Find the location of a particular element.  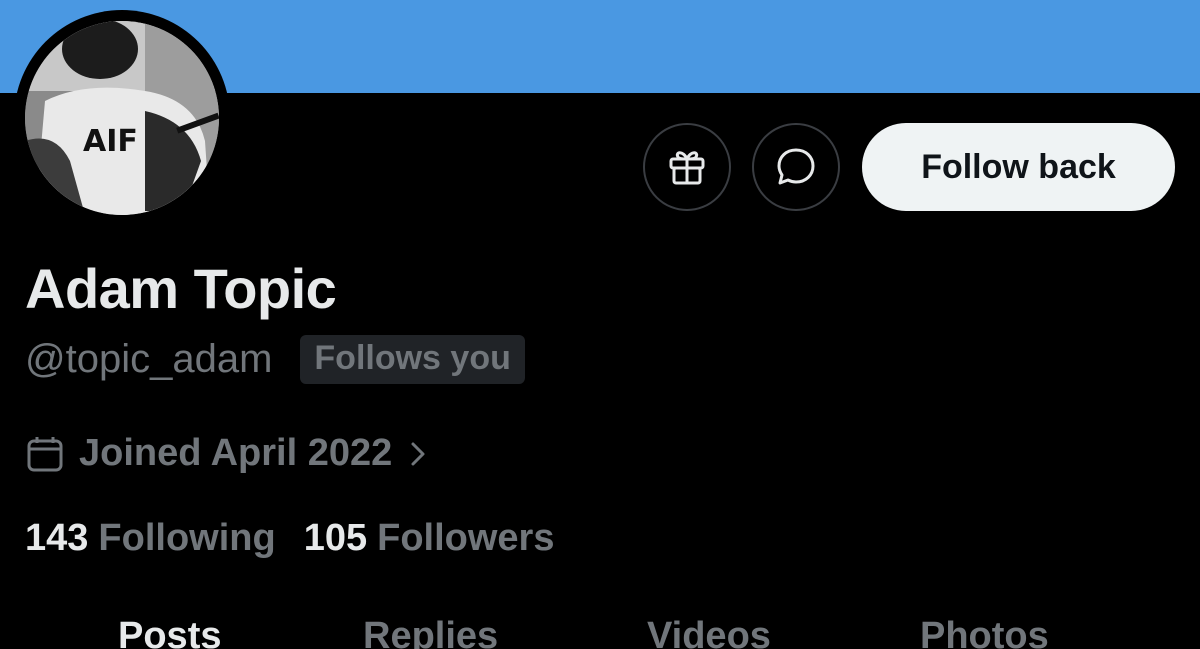

tab-videos: Videos is located at coordinates (709, 632).